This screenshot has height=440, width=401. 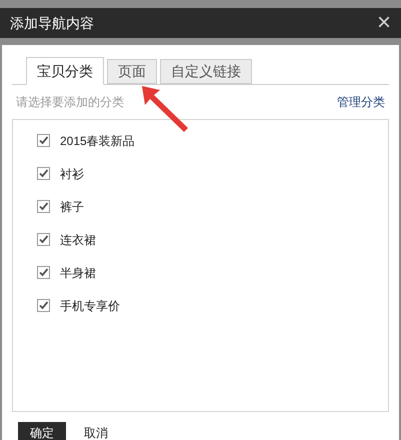 What do you see at coordinates (65, 71) in the screenshot?
I see `tab: 宝贝分类` at bounding box center [65, 71].